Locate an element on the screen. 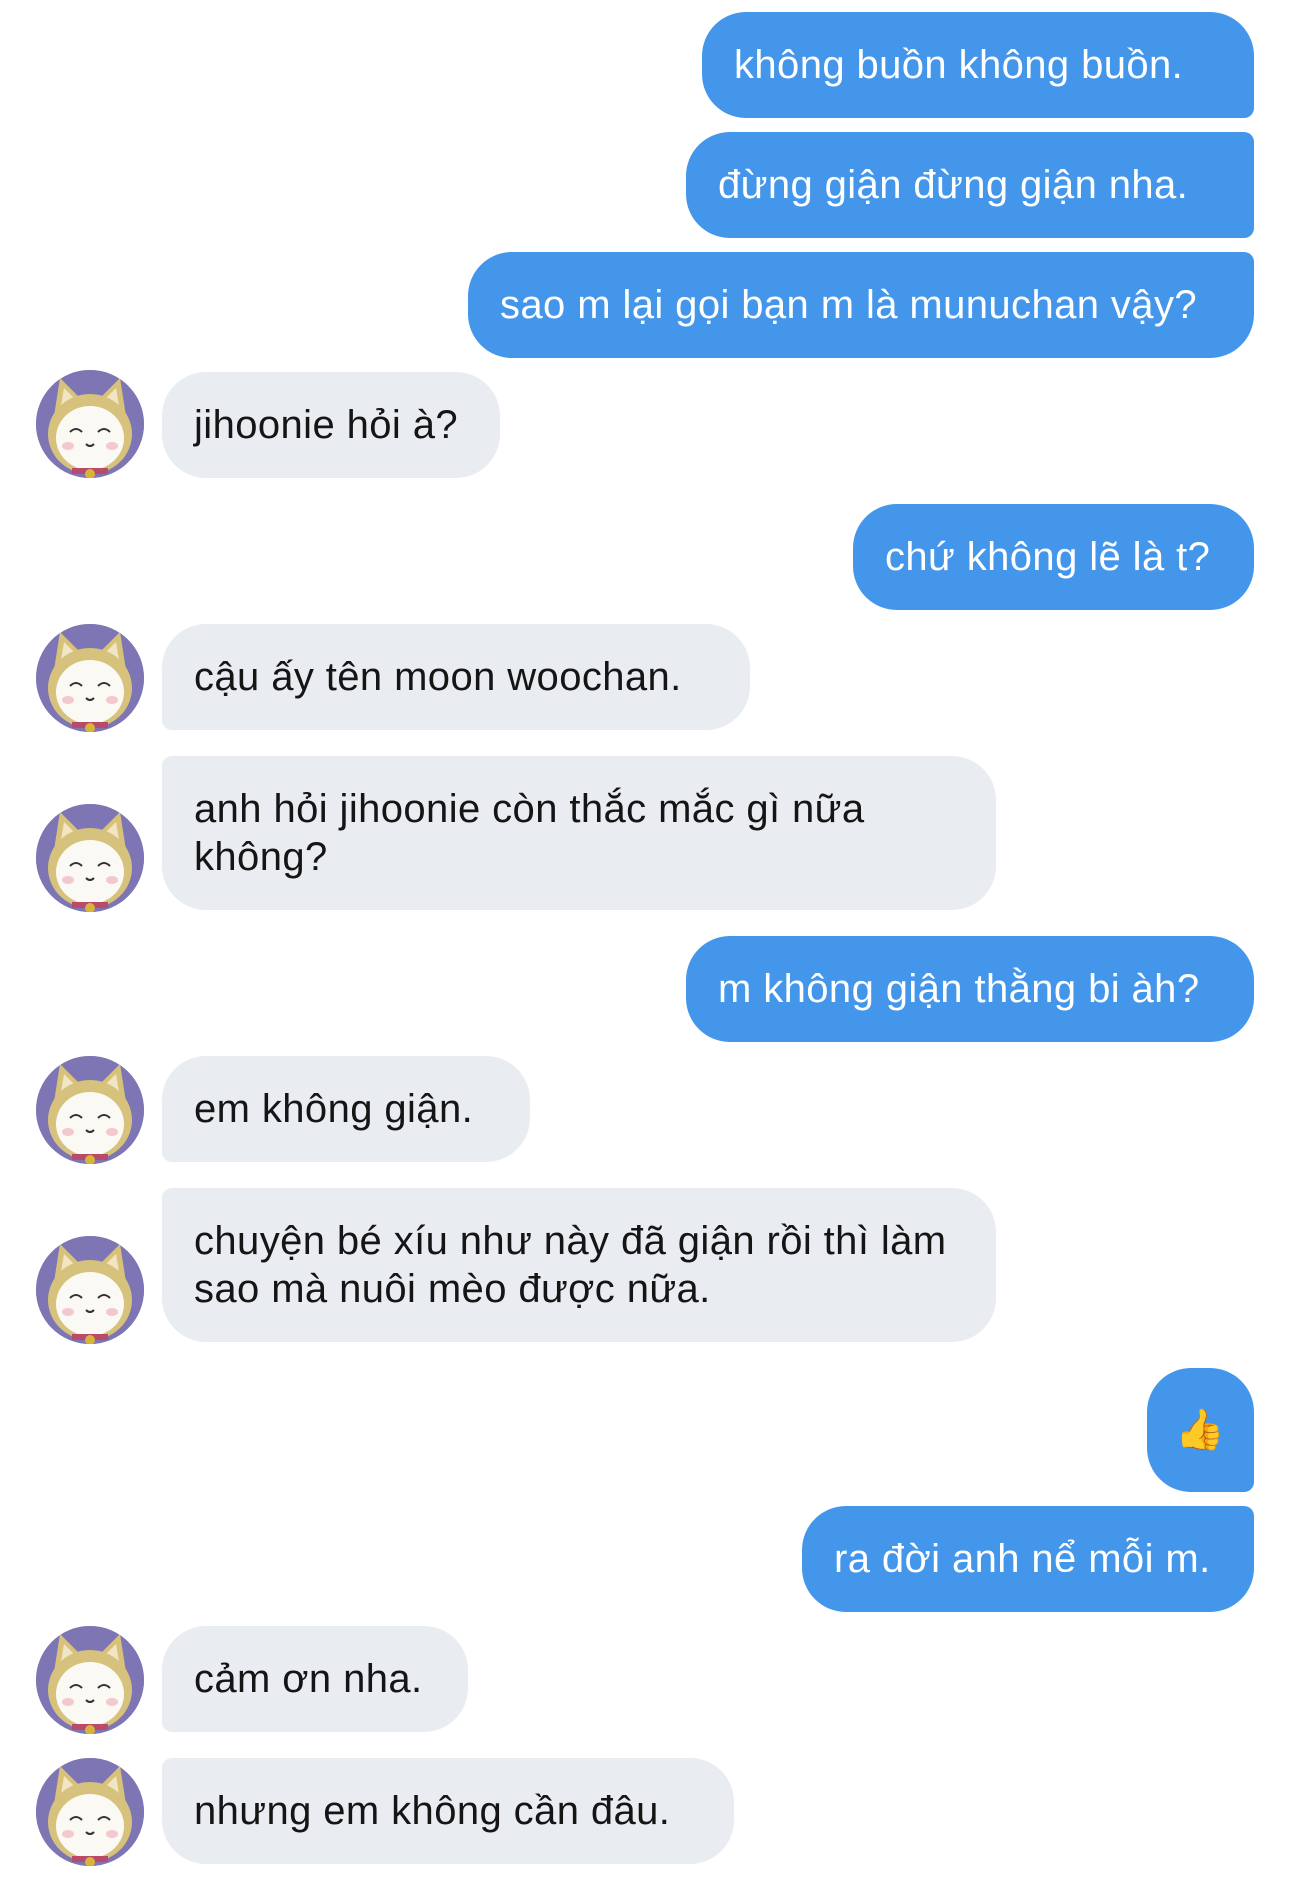 The image size is (1290, 1880). incoming-message: em không giận. is located at coordinates (346, 1109).